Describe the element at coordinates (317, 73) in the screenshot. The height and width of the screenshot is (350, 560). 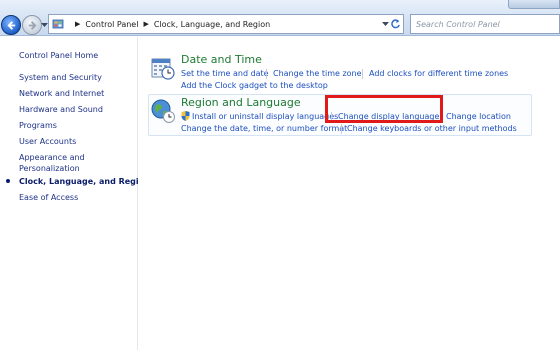
I see `change-time-zone-link: Change the time zone` at that location.